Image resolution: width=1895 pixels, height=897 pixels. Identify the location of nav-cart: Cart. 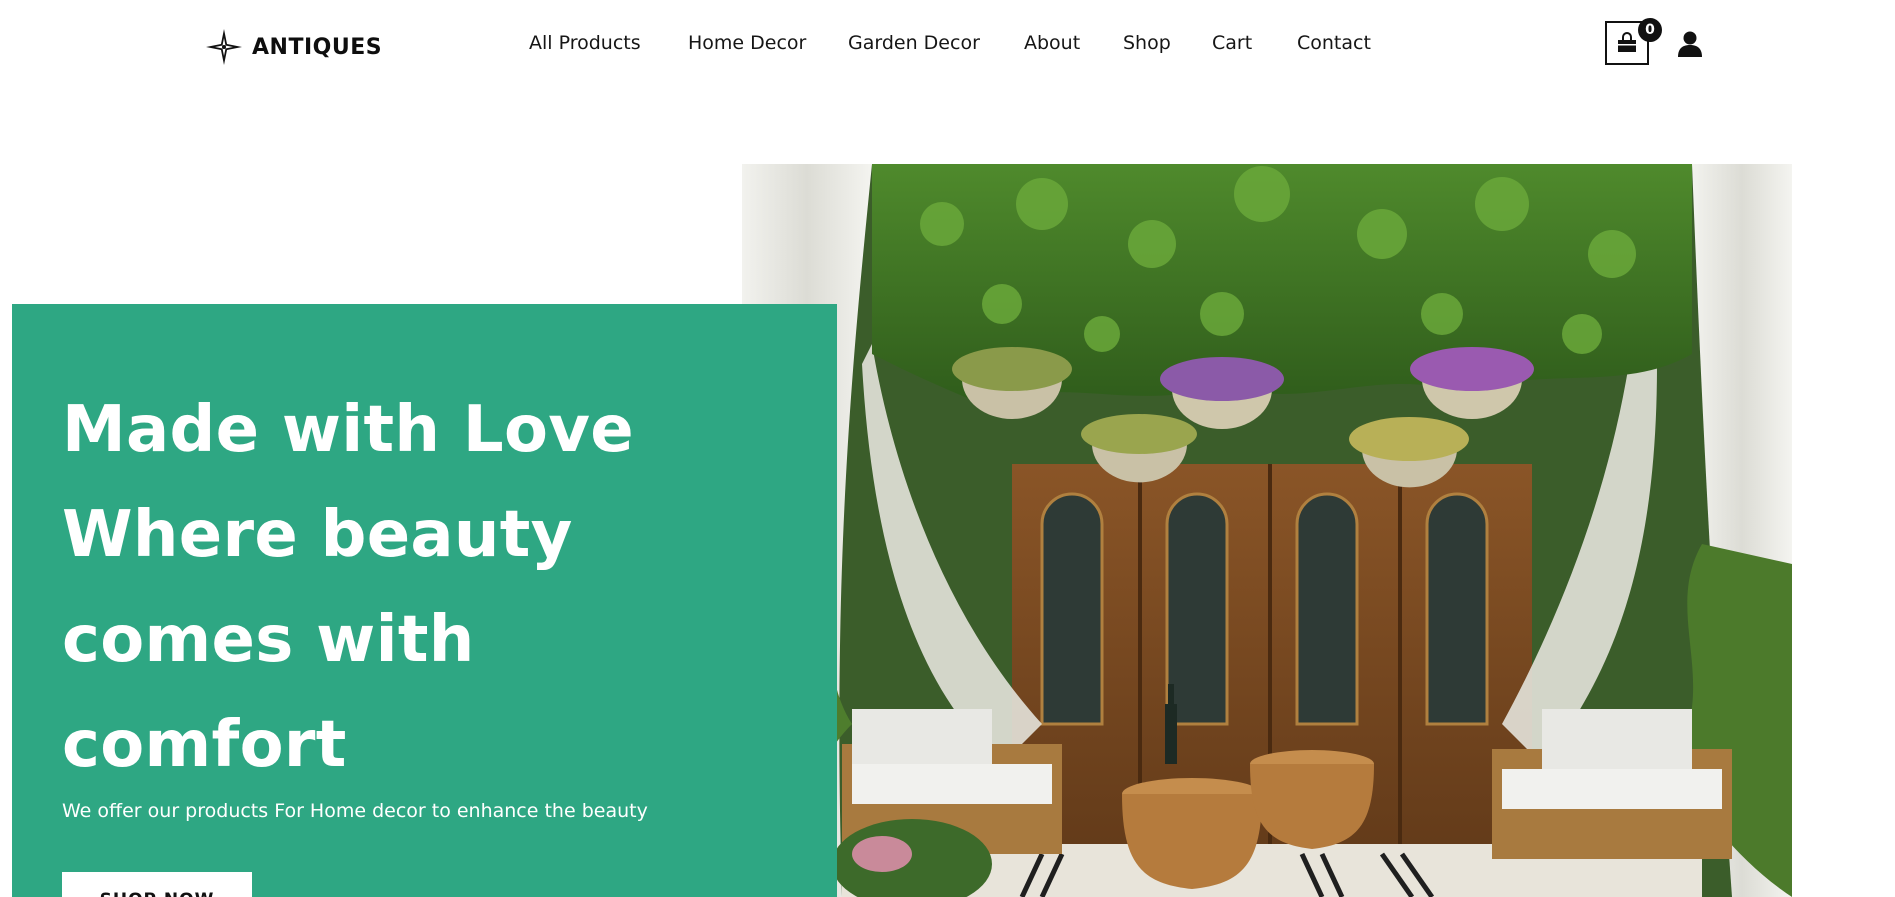
(1232, 43).